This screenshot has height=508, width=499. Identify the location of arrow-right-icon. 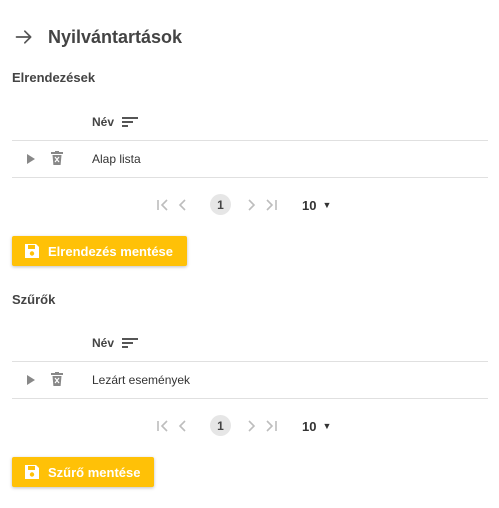
(24, 37).